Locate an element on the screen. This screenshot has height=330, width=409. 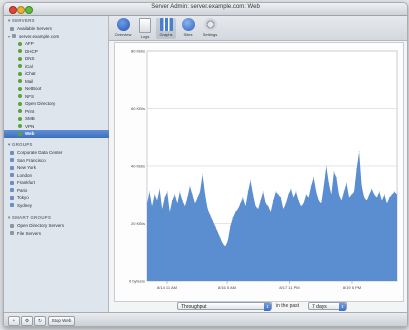
sidebar-item-label: Paris is located at coordinates (22, 190).